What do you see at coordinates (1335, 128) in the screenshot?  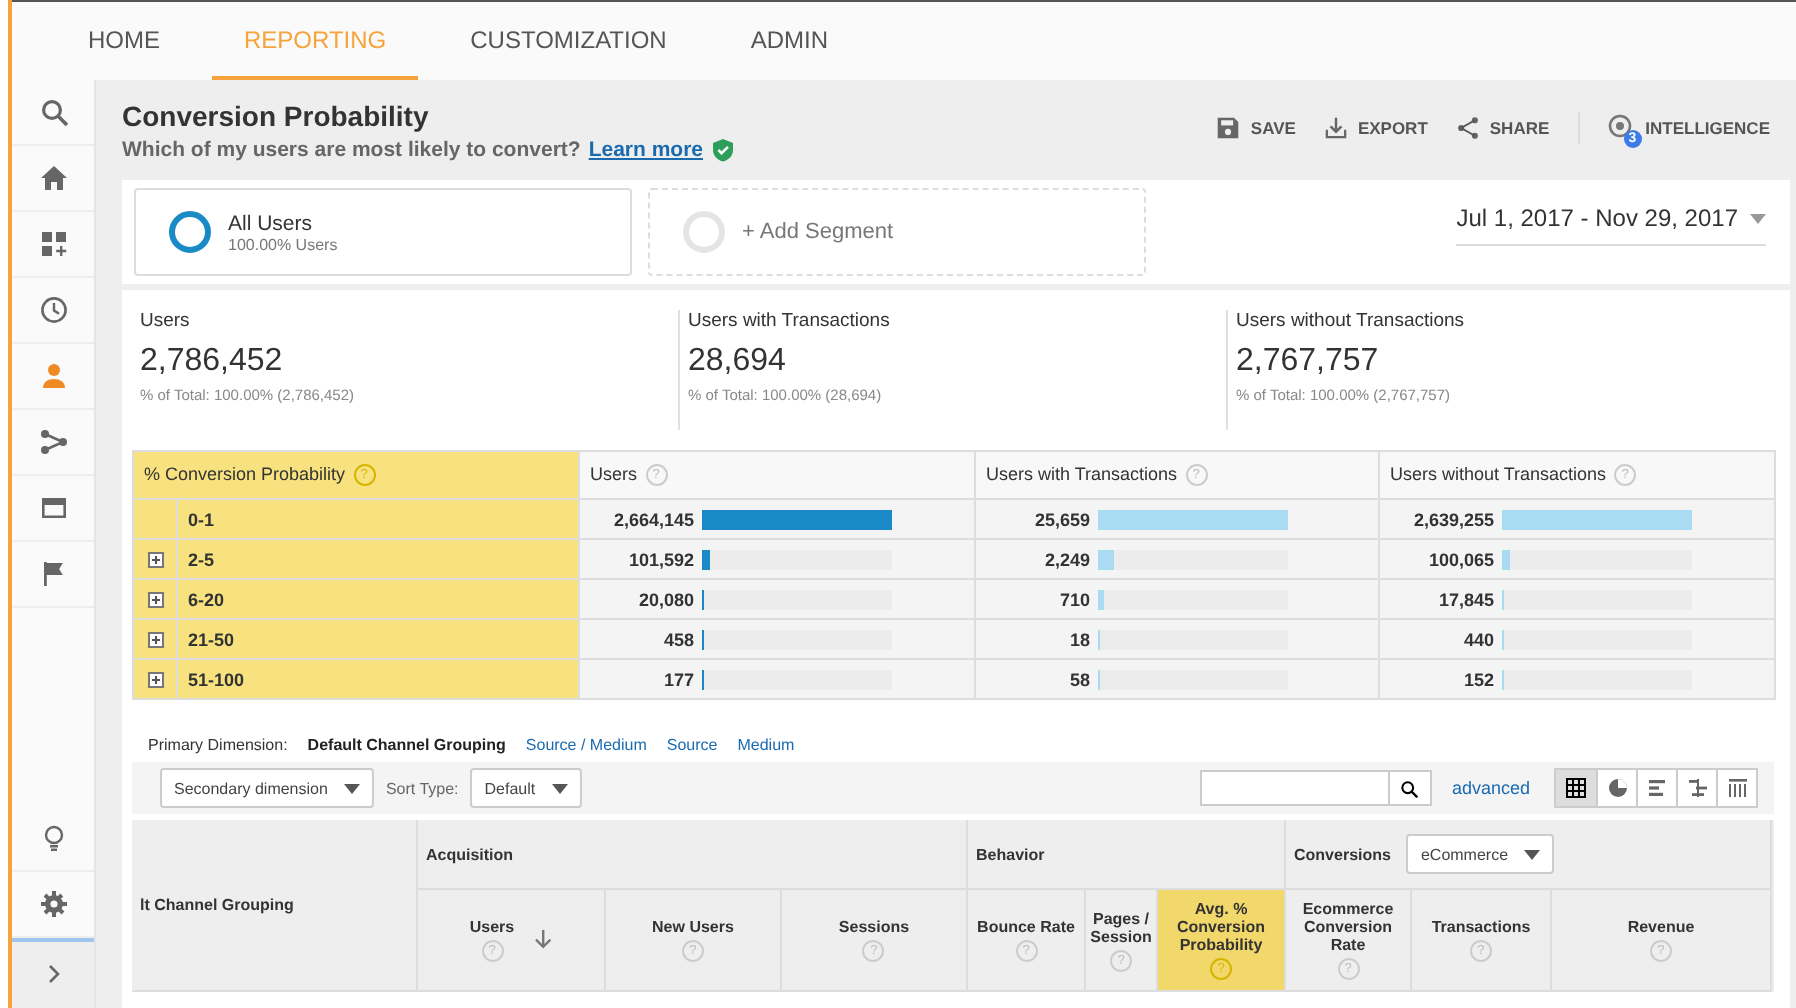 I see `download-icon` at bounding box center [1335, 128].